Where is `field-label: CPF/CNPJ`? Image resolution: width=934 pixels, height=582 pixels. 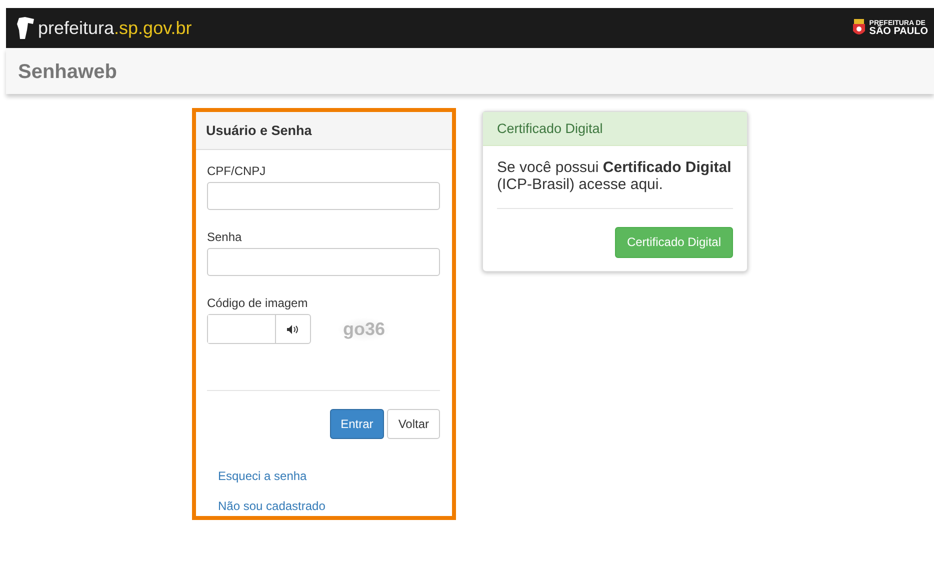
field-label: CPF/CNPJ is located at coordinates (237, 171).